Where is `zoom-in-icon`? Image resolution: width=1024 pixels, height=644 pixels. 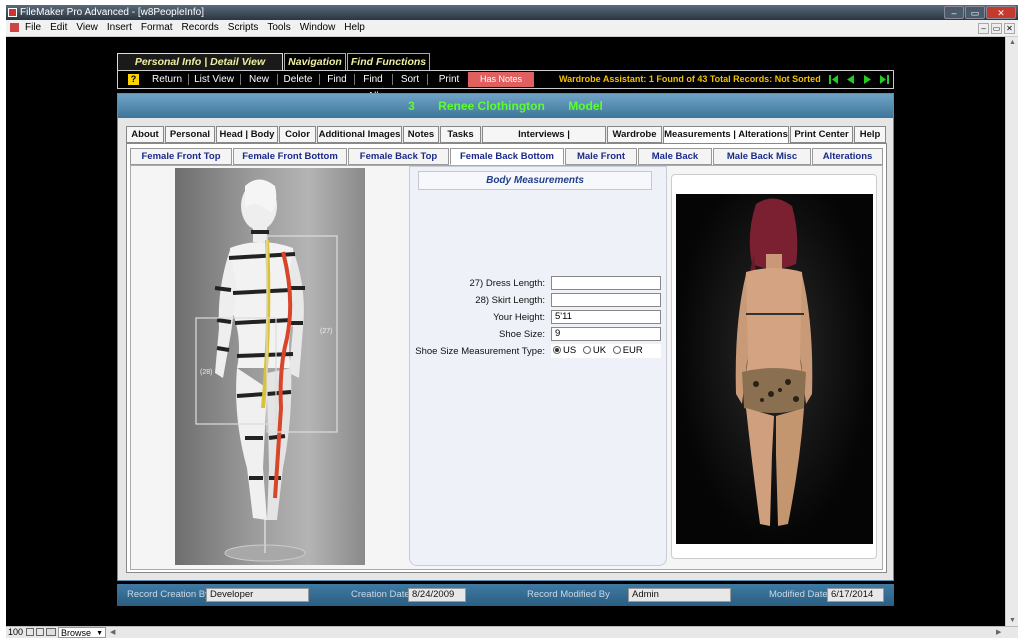 zoom-in-icon is located at coordinates (40, 632).